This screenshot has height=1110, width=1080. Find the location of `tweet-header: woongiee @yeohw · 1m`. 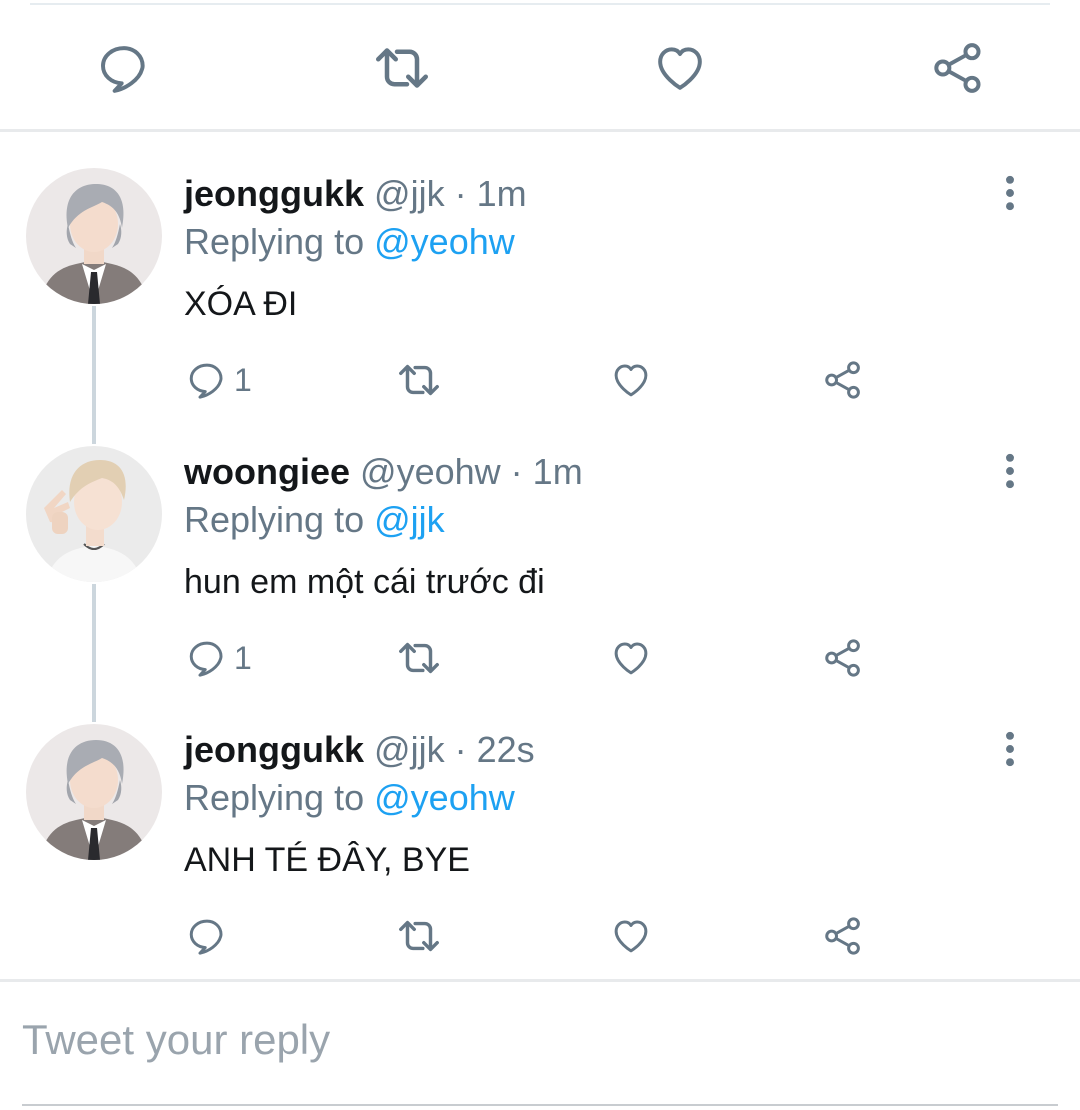

tweet-header: woongiee @yeohw · 1m is located at coordinates (383, 472).